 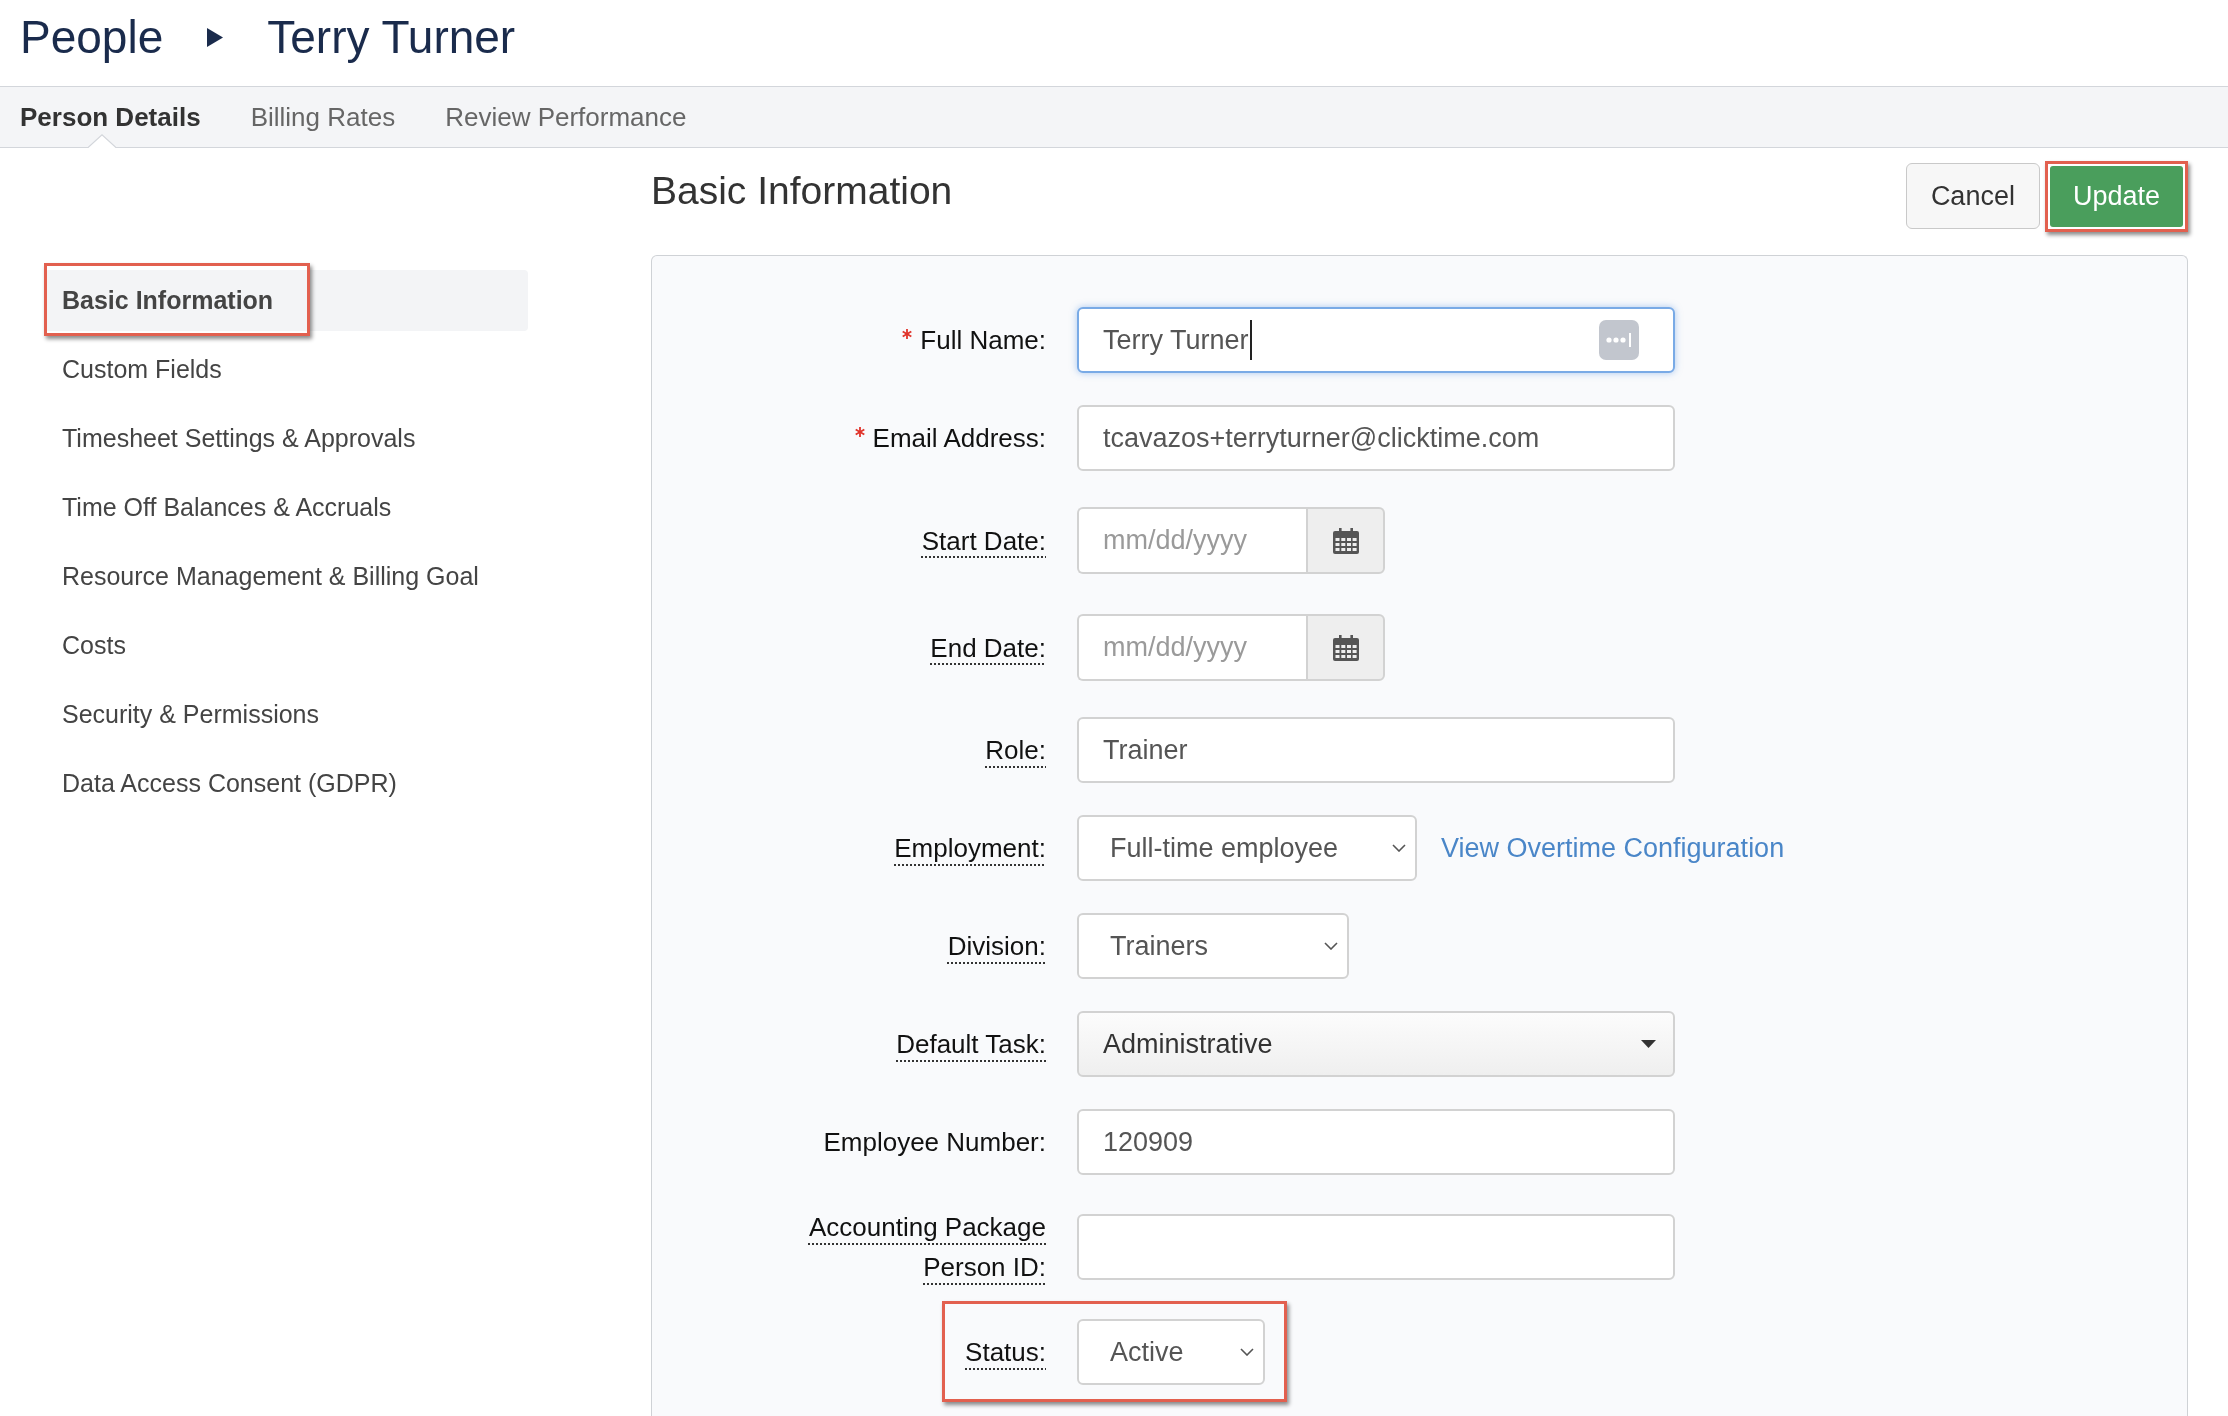 What do you see at coordinates (286, 645) in the screenshot?
I see `sidebar-item: Costs` at bounding box center [286, 645].